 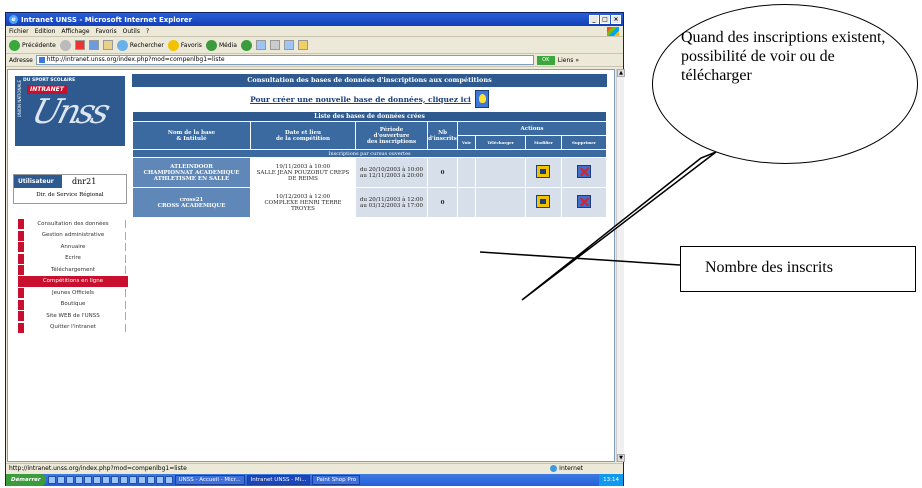 What do you see at coordinates (221, 45) in the screenshot?
I see `media-button: Média` at bounding box center [221, 45].